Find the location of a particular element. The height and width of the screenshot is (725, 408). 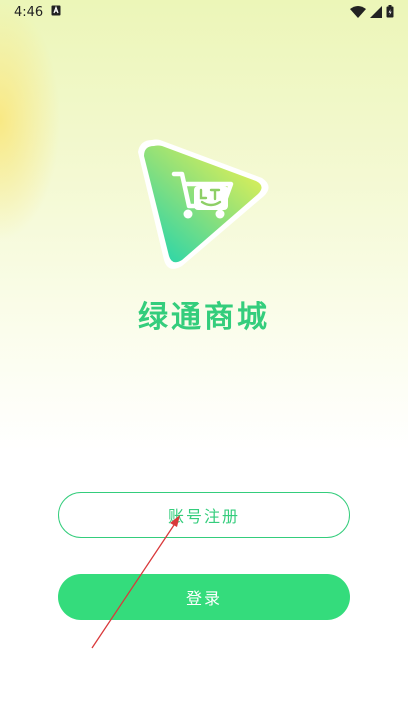

notification-a-icon is located at coordinates (56, 12).